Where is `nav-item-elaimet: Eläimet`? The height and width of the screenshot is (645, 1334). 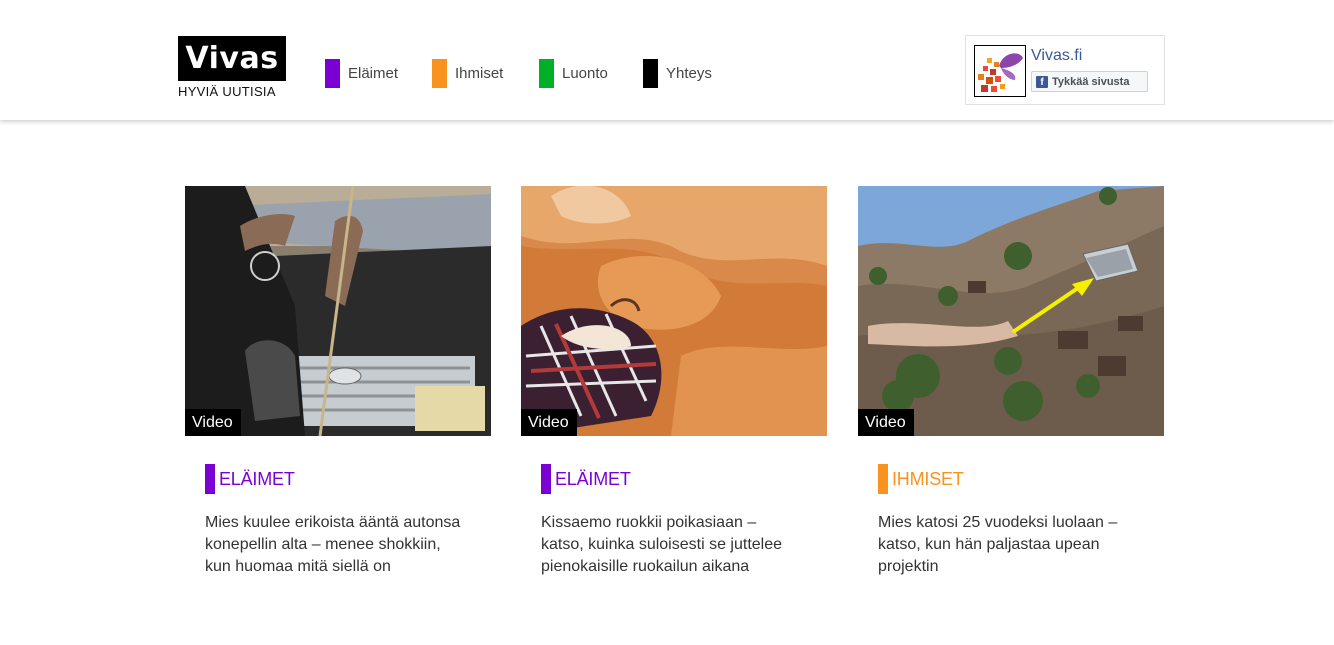 nav-item-elaimet: Eläimet is located at coordinates (361, 73).